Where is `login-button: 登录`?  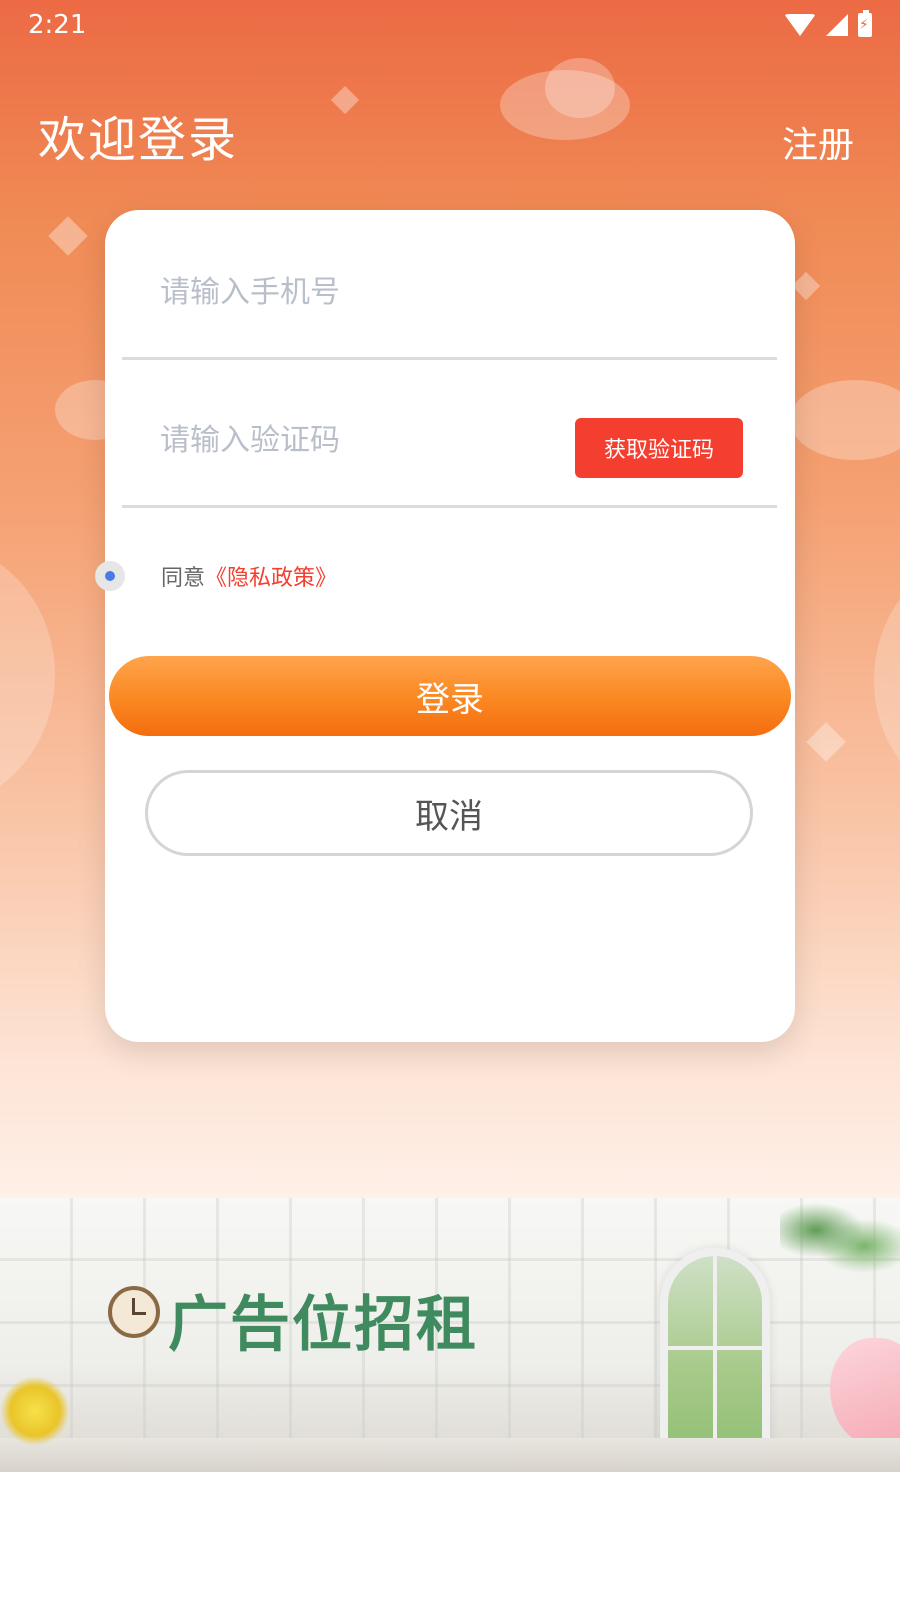 login-button: 登录 is located at coordinates (450, 696).